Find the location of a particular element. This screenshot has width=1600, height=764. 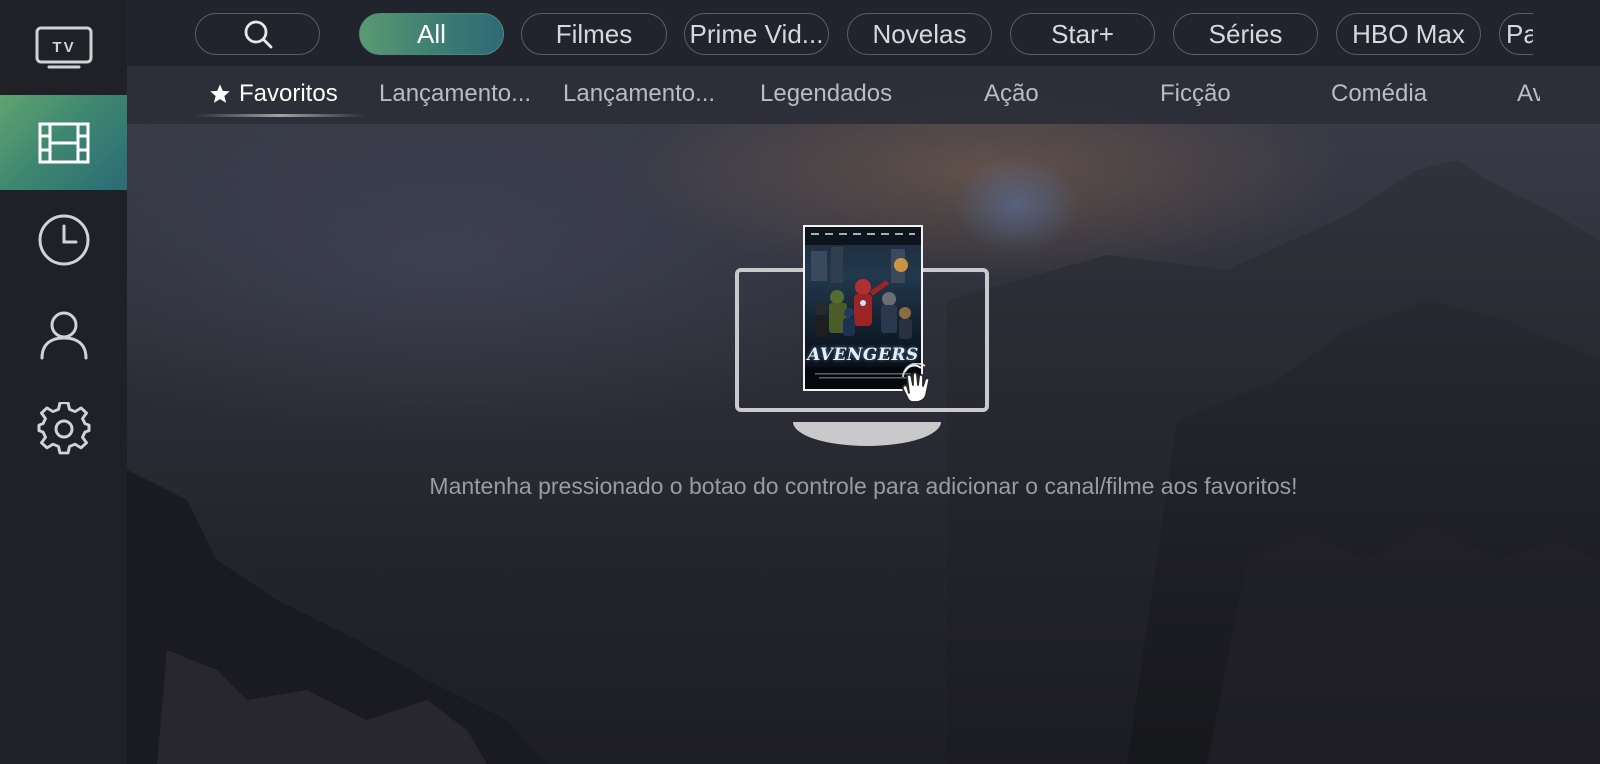

pill-label: Novelas is located at coordinates (919, 33).